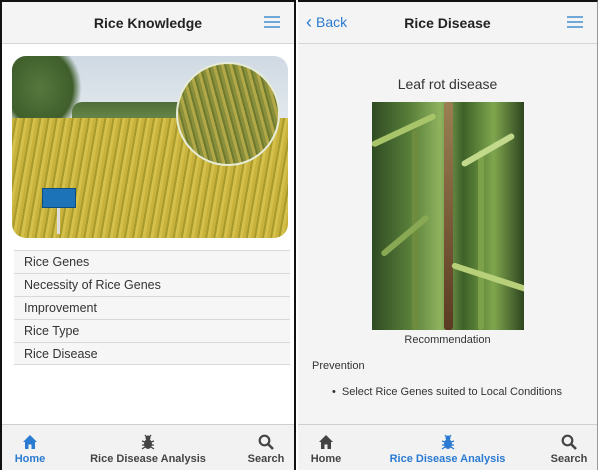 The image size is (598, 470). What do you see at coordinates (152, 353) in the screenshot?
I see `menu-item-rice-disease: Rice Disease` at bounding box center [152, 353].